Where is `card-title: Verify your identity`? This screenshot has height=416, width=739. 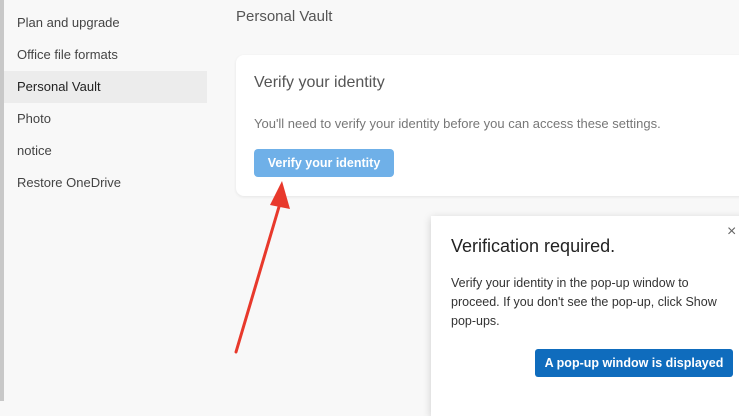
card-title: Verify your identity is located at coordinates (319, 82).